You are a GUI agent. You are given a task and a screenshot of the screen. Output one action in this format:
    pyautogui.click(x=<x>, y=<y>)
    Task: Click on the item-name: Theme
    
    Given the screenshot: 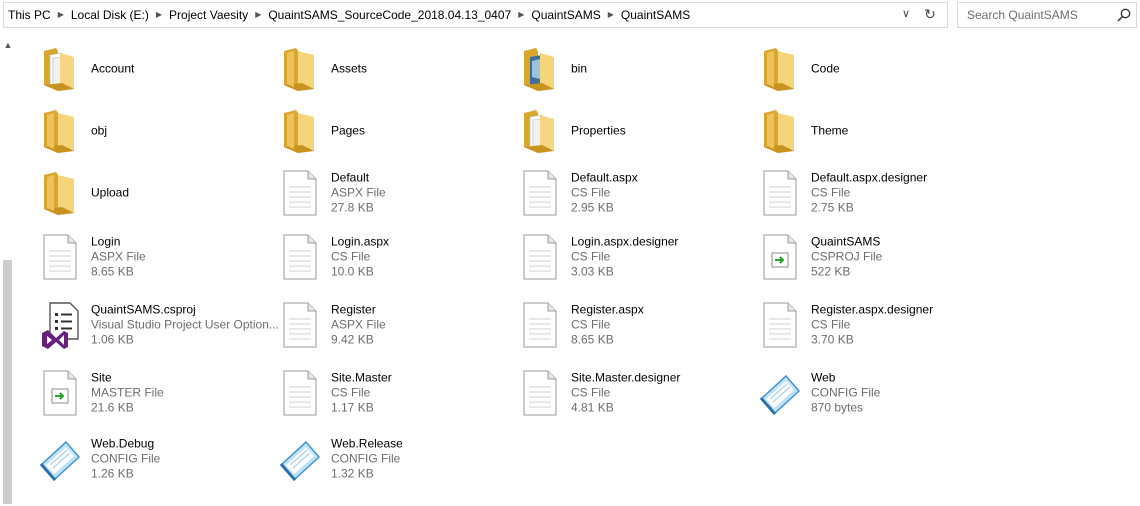 What is the action you would take?
    pyautogui.click(x=830, y=130)
    